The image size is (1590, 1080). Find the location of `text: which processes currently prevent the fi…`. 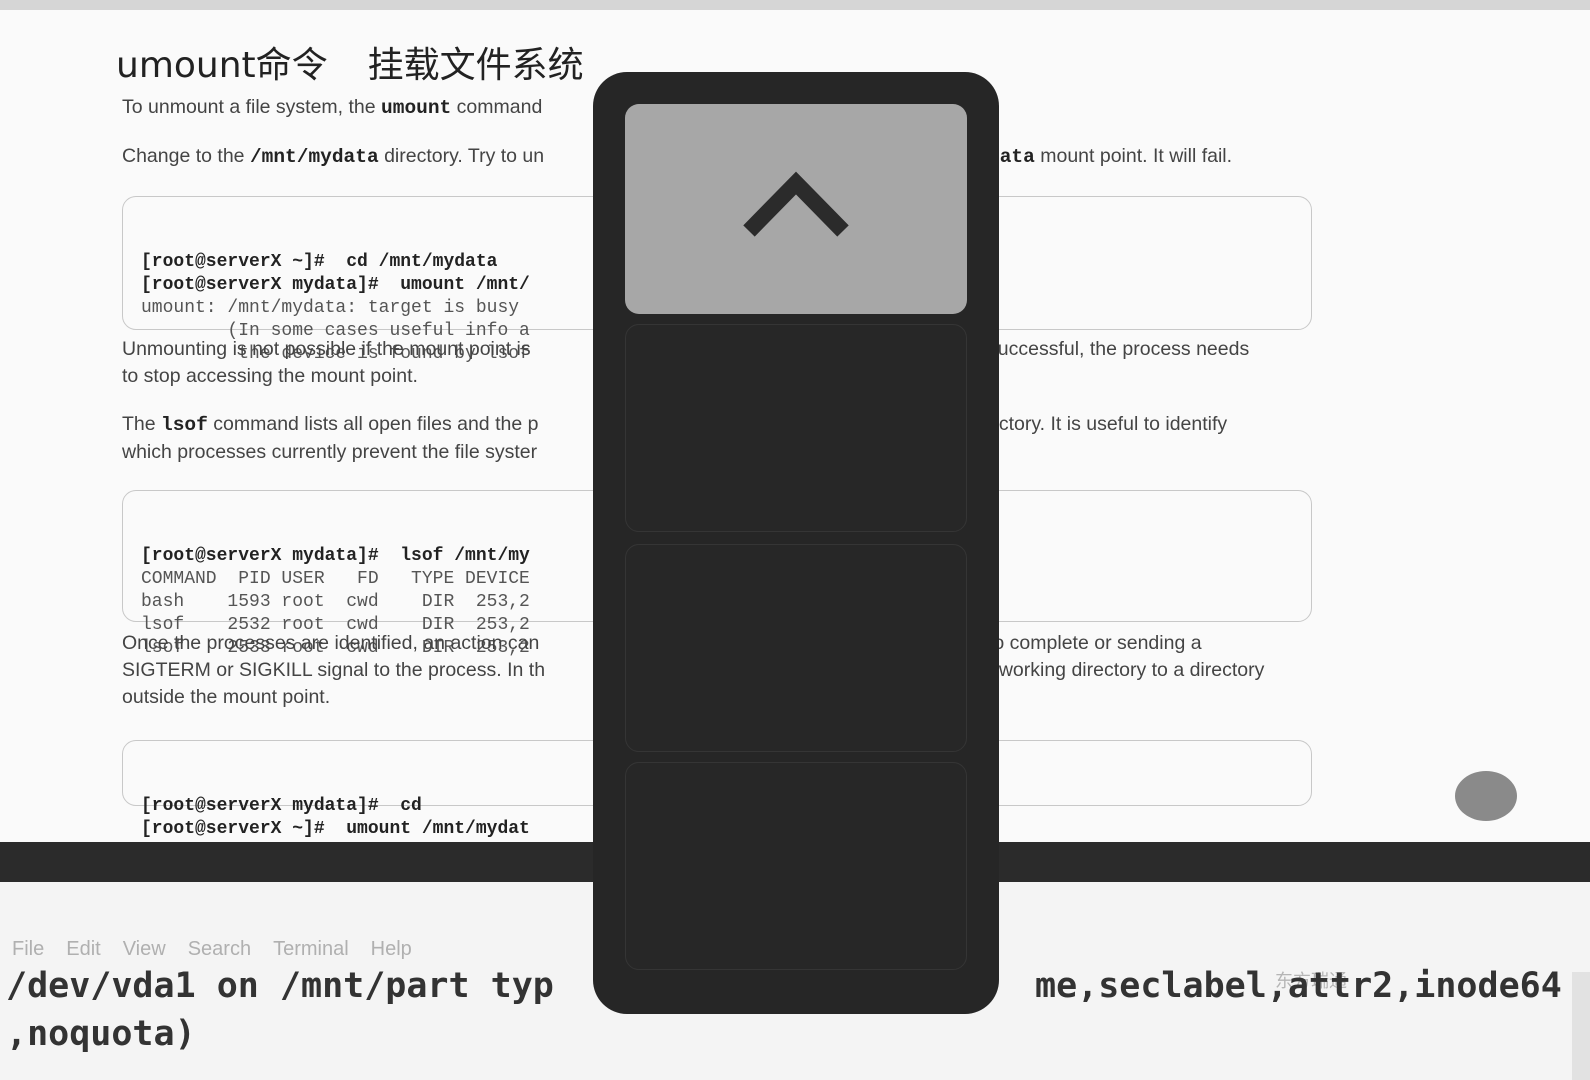

text: which processes currently prevent the fi… is located at coordinates (330, 452).